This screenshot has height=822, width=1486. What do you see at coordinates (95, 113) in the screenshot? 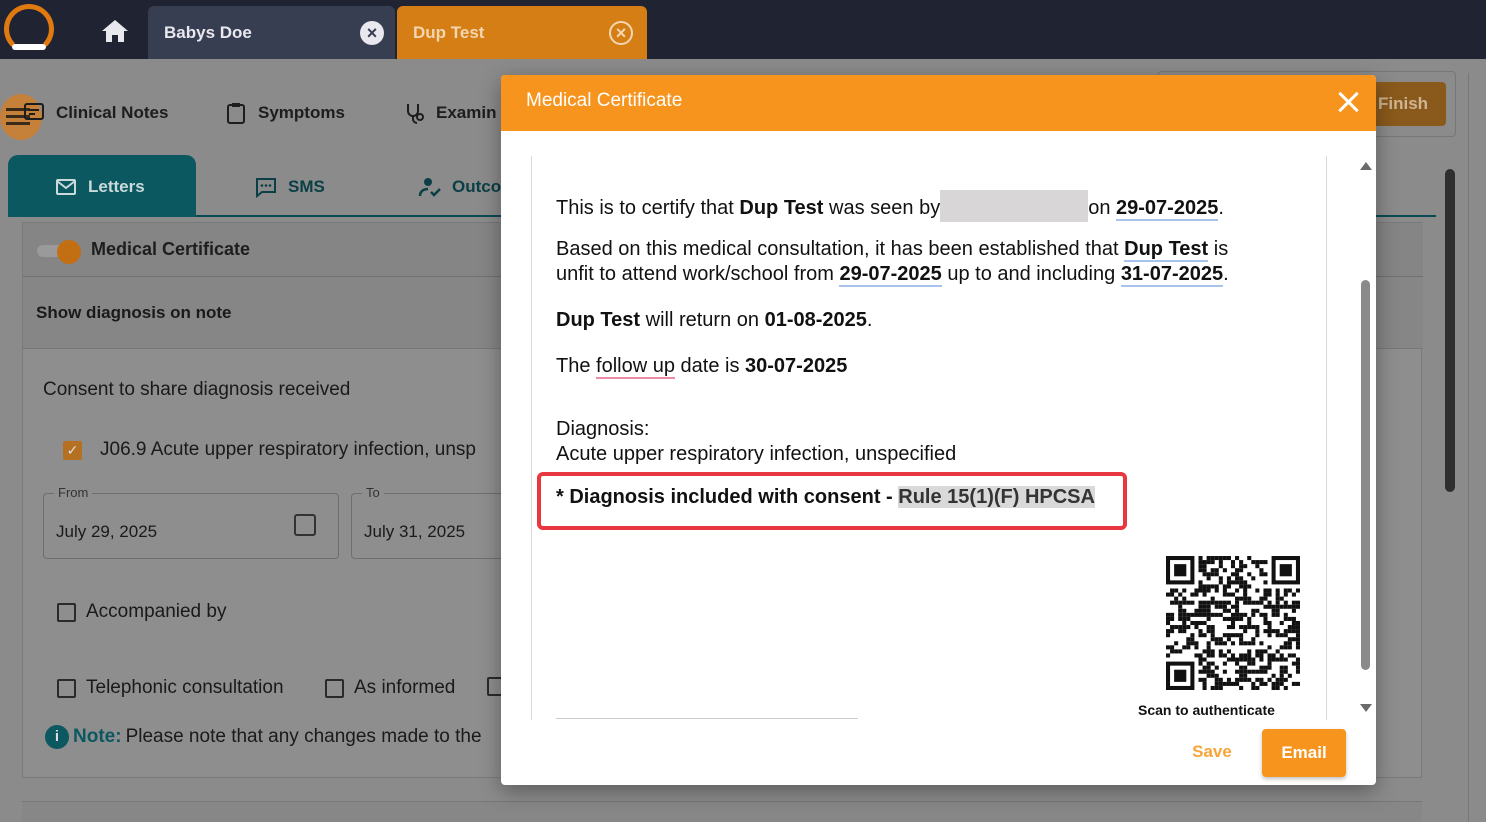
I see `nav-clinical-notes: Clinical Notes` at bounding box center [95, 113].